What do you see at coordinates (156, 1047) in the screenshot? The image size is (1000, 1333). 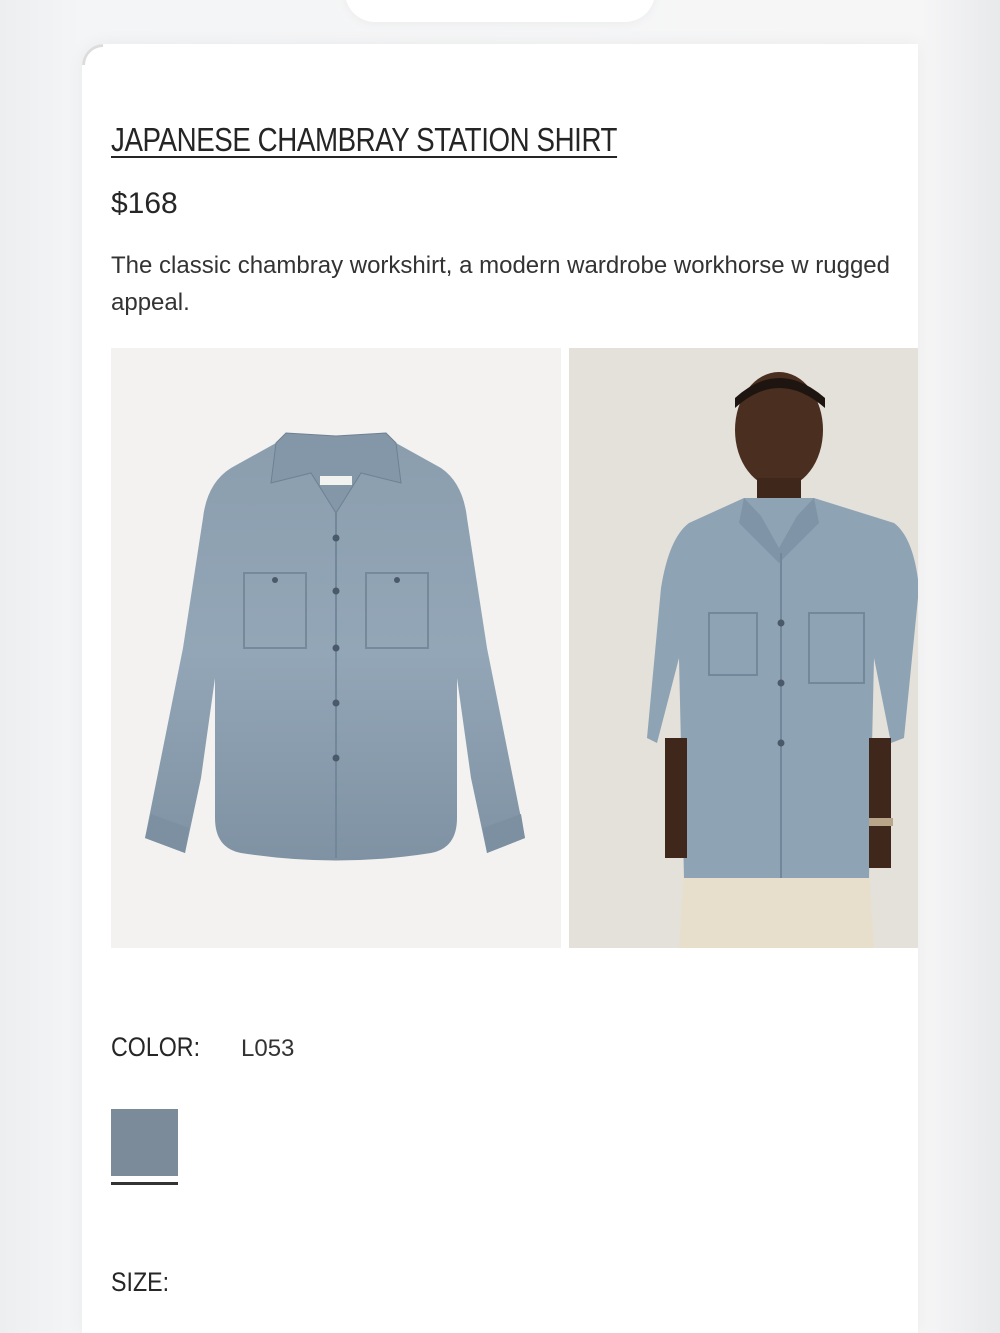 I see `color-label: COLOR:` at bounding box center [156, 1047].